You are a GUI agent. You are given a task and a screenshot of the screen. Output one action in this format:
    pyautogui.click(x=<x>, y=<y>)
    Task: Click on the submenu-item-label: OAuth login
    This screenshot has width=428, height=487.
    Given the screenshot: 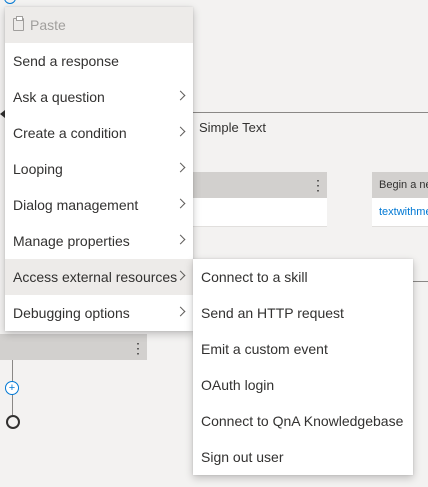 What is the action you would take?
    pyautogui.click(x=238, y=385)
    